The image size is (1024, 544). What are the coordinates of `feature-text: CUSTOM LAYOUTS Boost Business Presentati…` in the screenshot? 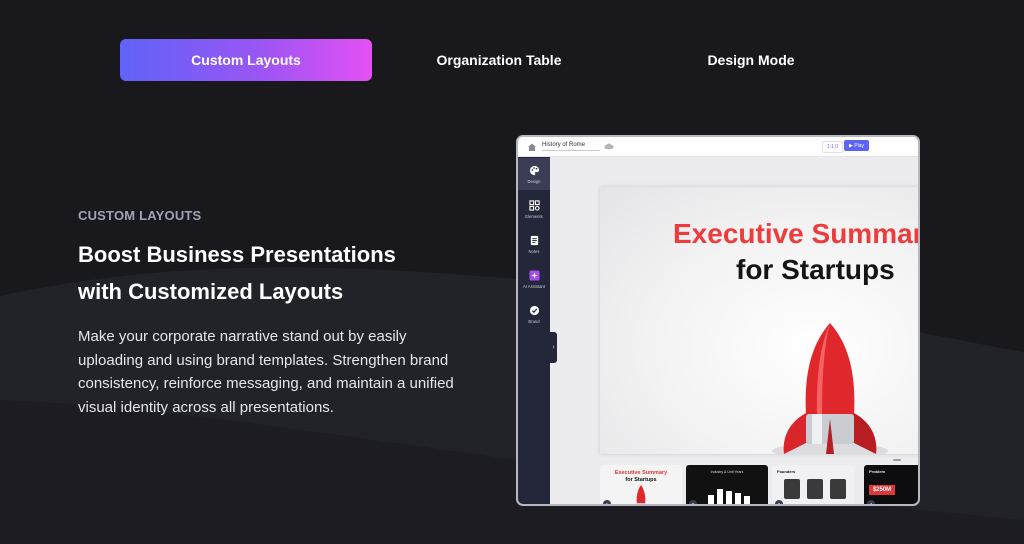 It's located at (268, 313).